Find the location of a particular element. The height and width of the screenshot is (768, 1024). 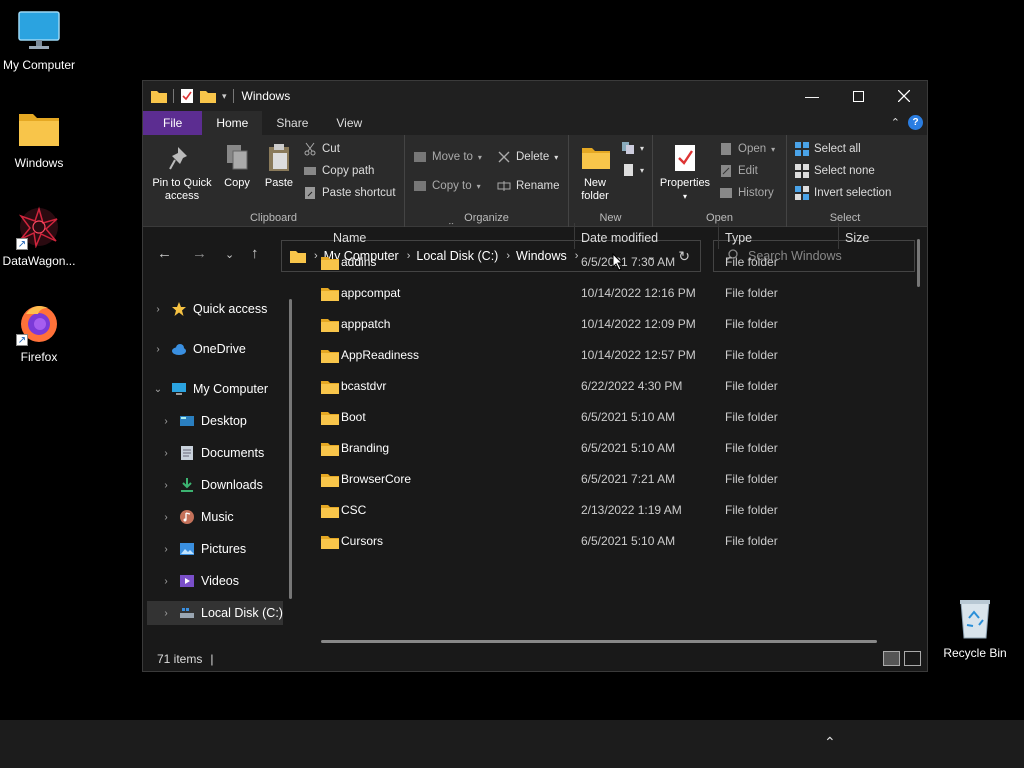

table-row: apppatch 10/14/2022 12:09 PM File folder is located at coordinates (610, 324).